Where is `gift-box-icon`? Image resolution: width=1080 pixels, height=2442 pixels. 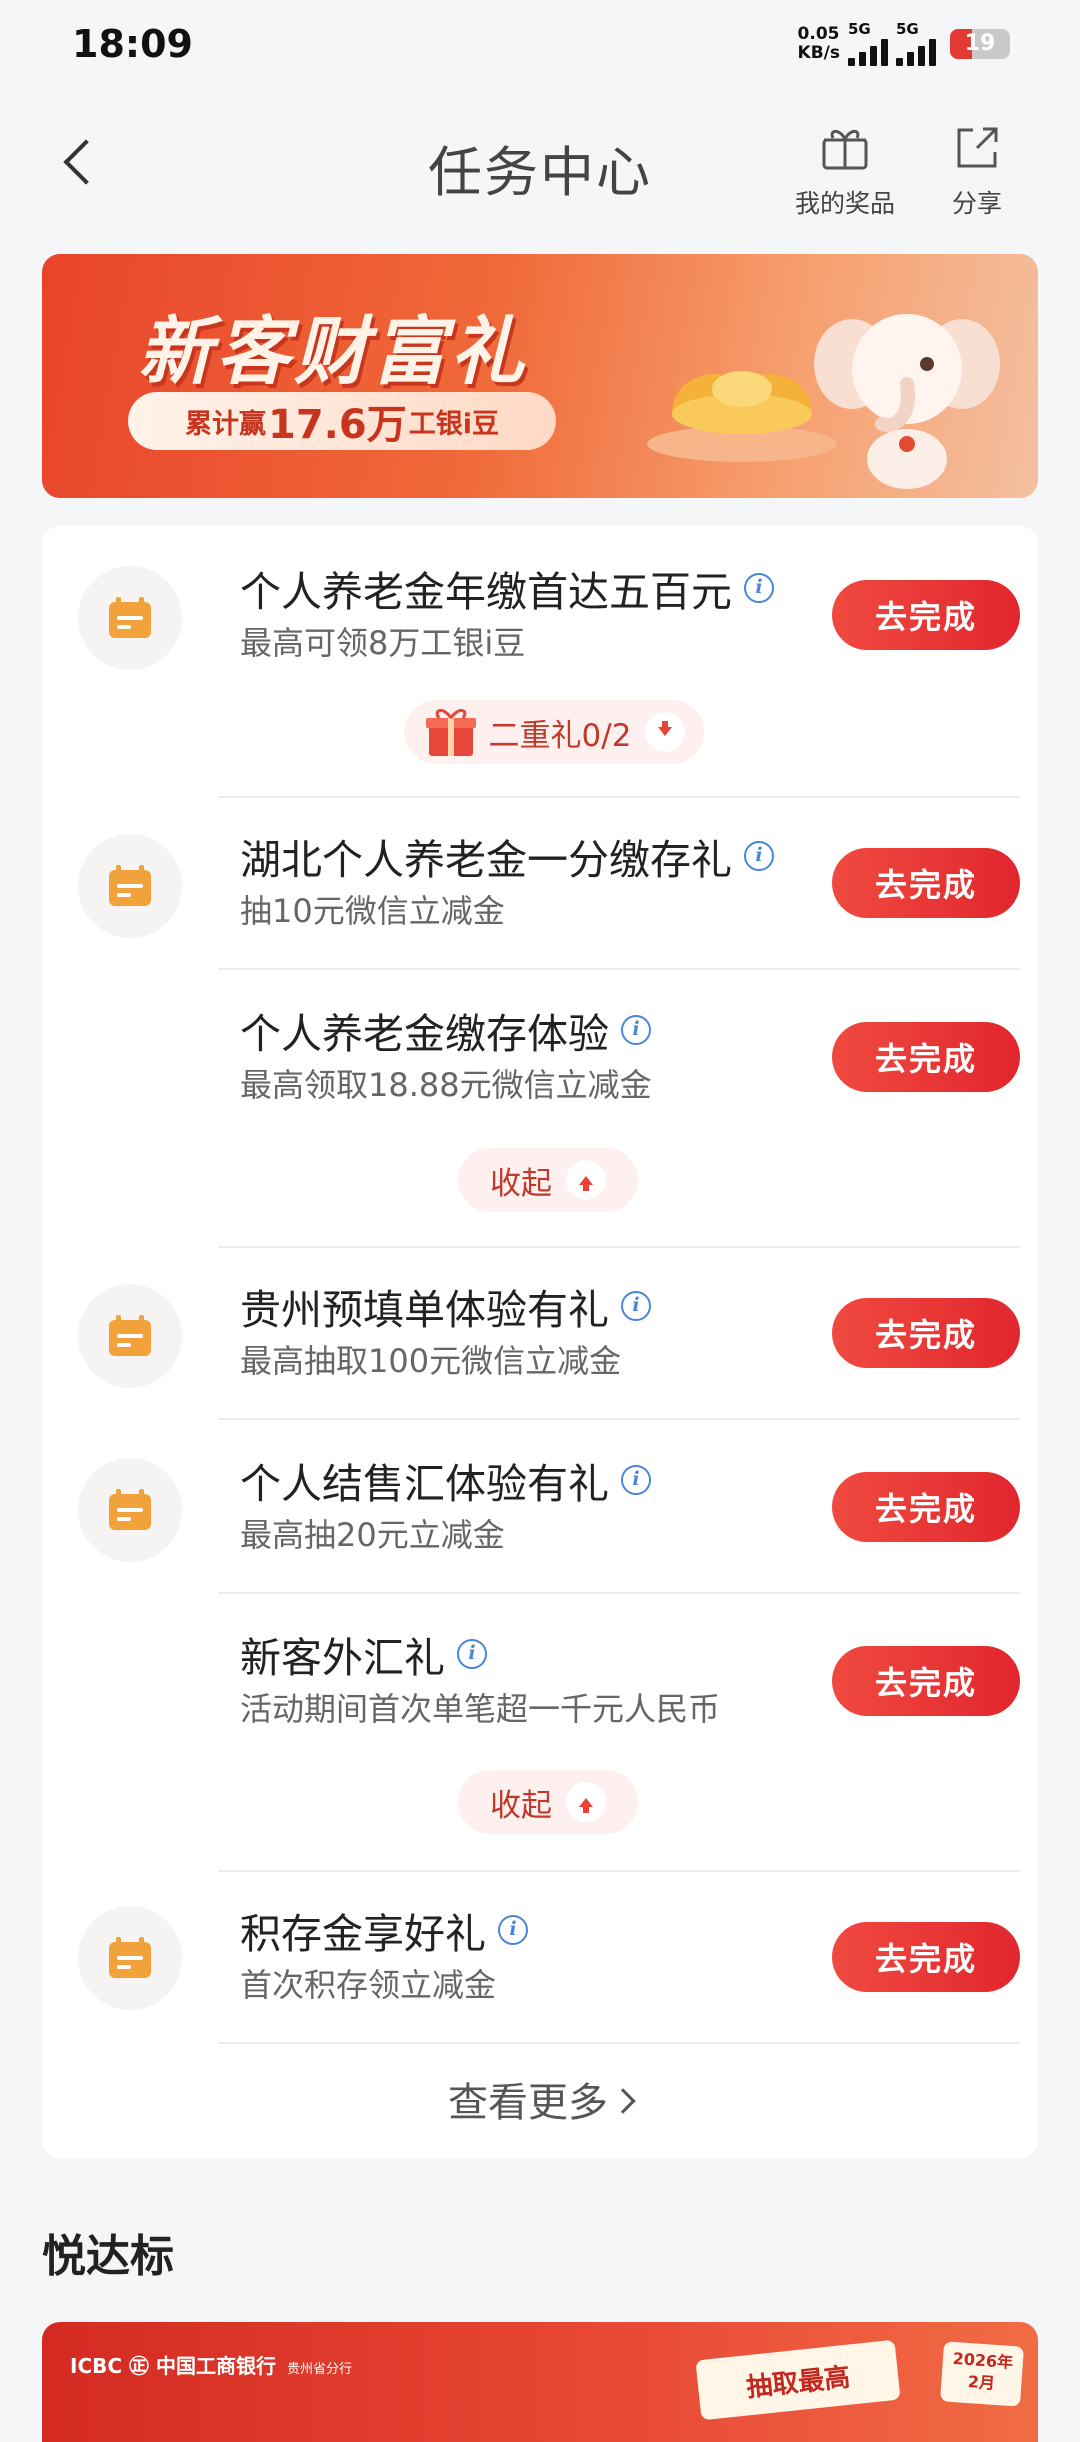 gift-box-icon is located at coordinates (450, 732).